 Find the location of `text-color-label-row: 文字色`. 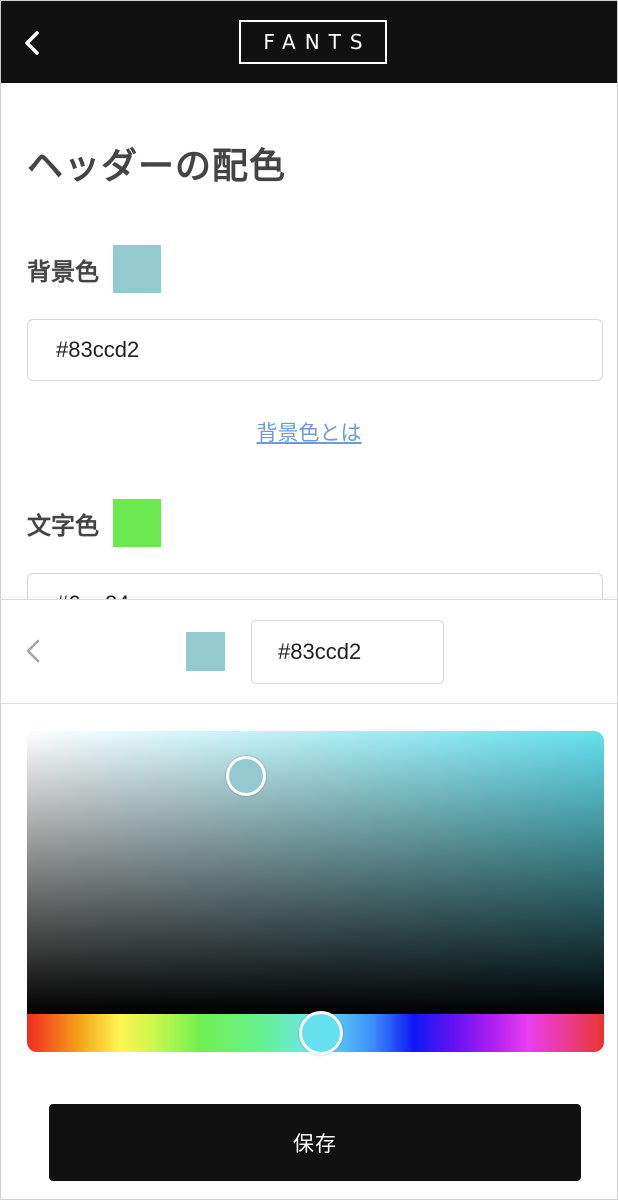

text-color-label-row: 文字色 is located at coordinates (94, 523).